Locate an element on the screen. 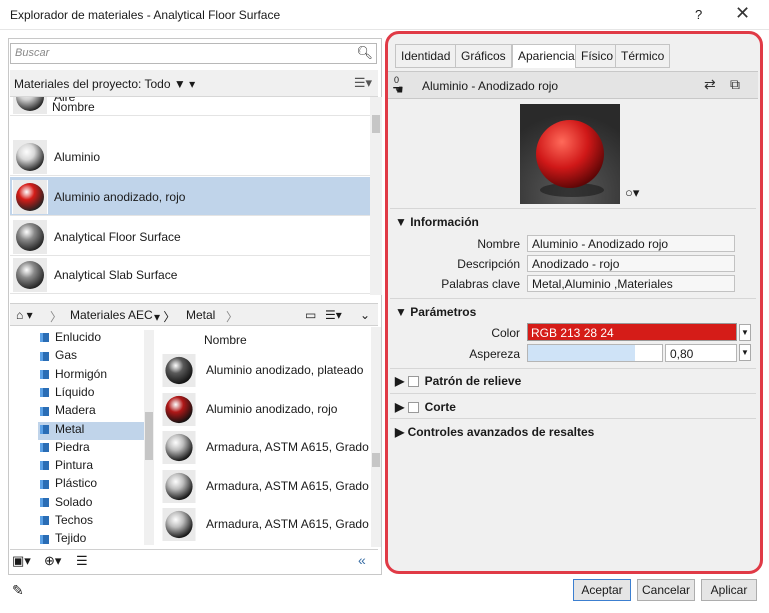  search-input: Buscar 🔍︎ is located at coordinates (193, 53).